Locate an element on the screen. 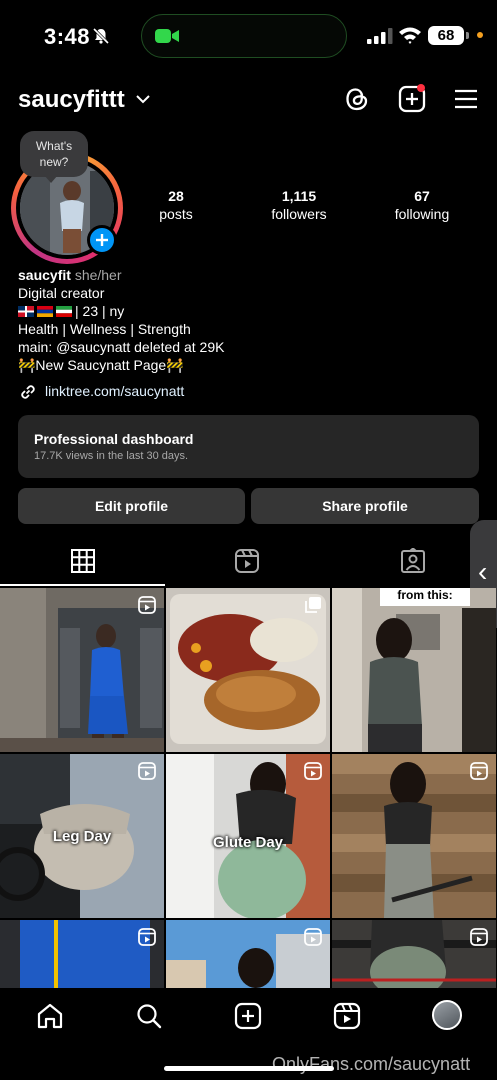 This screenshot has height=1080, width=497. facetime-icon is located at coordinates (167, 36).